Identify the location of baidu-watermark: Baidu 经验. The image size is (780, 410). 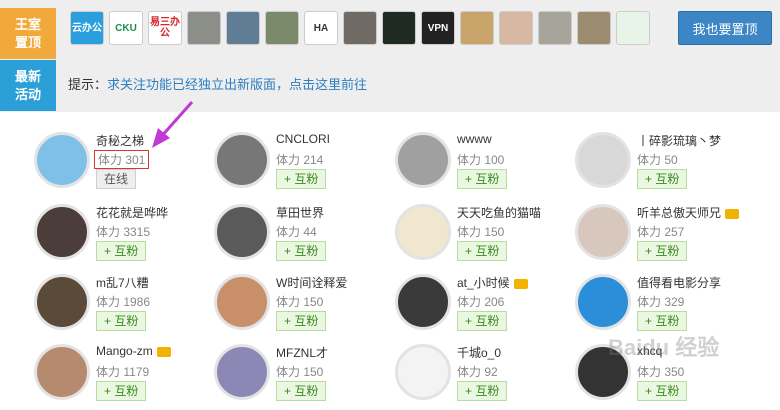
(664, 347).